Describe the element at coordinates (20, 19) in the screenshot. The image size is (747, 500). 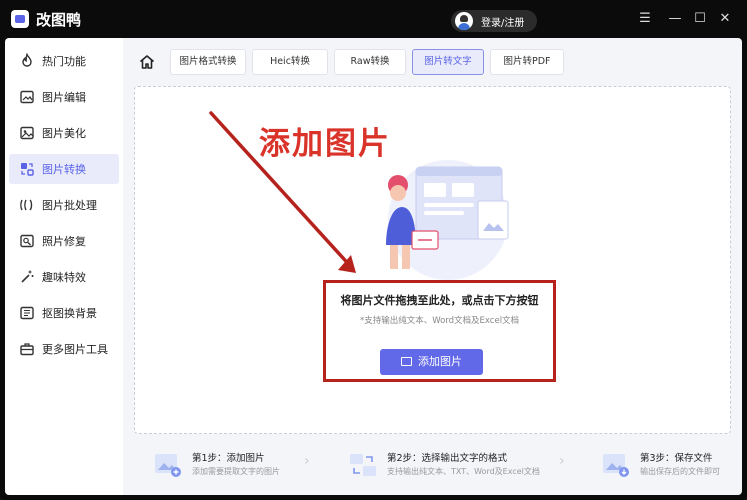
I see `app-logo-icon` at that location.